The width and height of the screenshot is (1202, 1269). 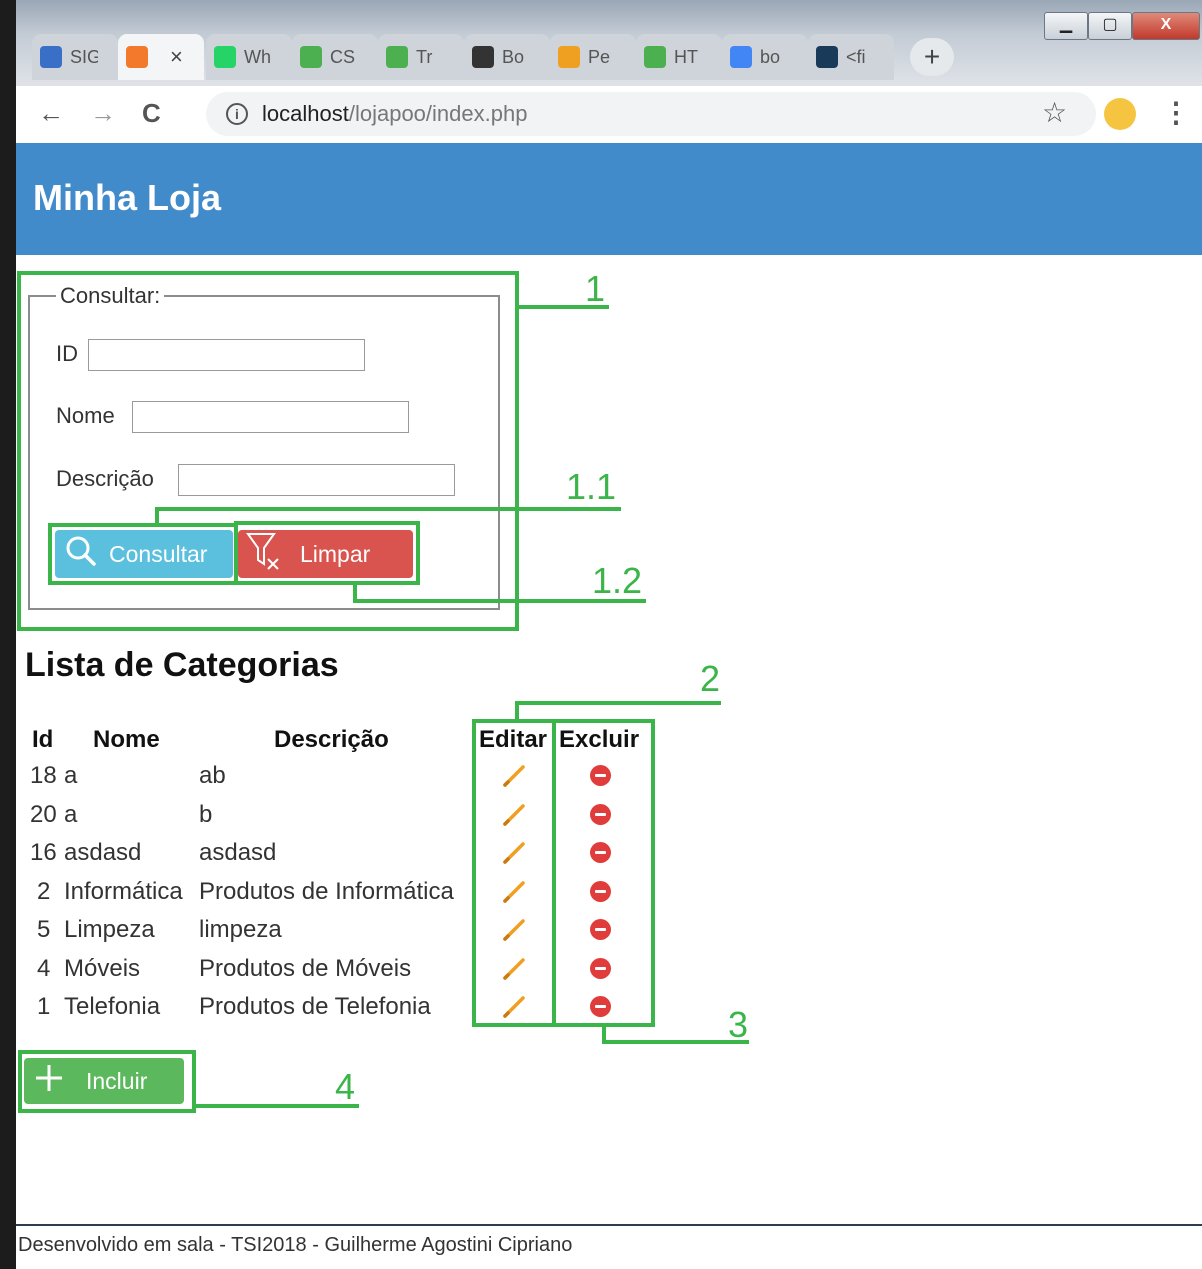 What do you see at coordinates (240, 929) in the screenshot?
I see `cell-descricao: limpeza` at bounding box center [240, 929].